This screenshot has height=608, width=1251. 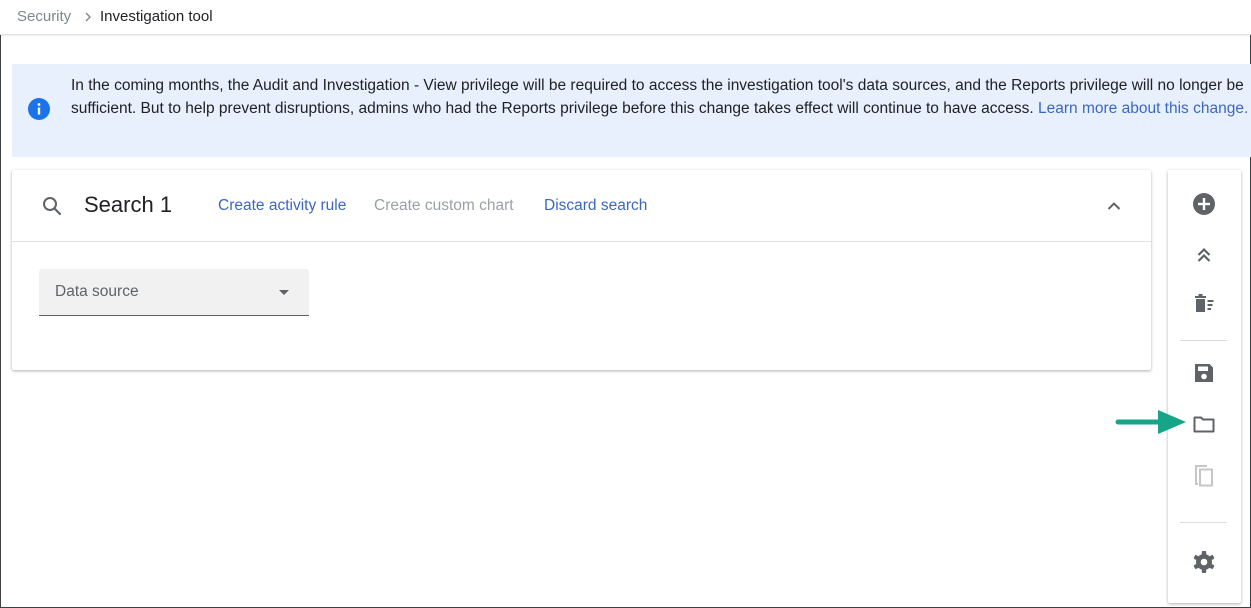 I want to click on breadcrumb: Security Investigation tool, so click(x=625, y=17).